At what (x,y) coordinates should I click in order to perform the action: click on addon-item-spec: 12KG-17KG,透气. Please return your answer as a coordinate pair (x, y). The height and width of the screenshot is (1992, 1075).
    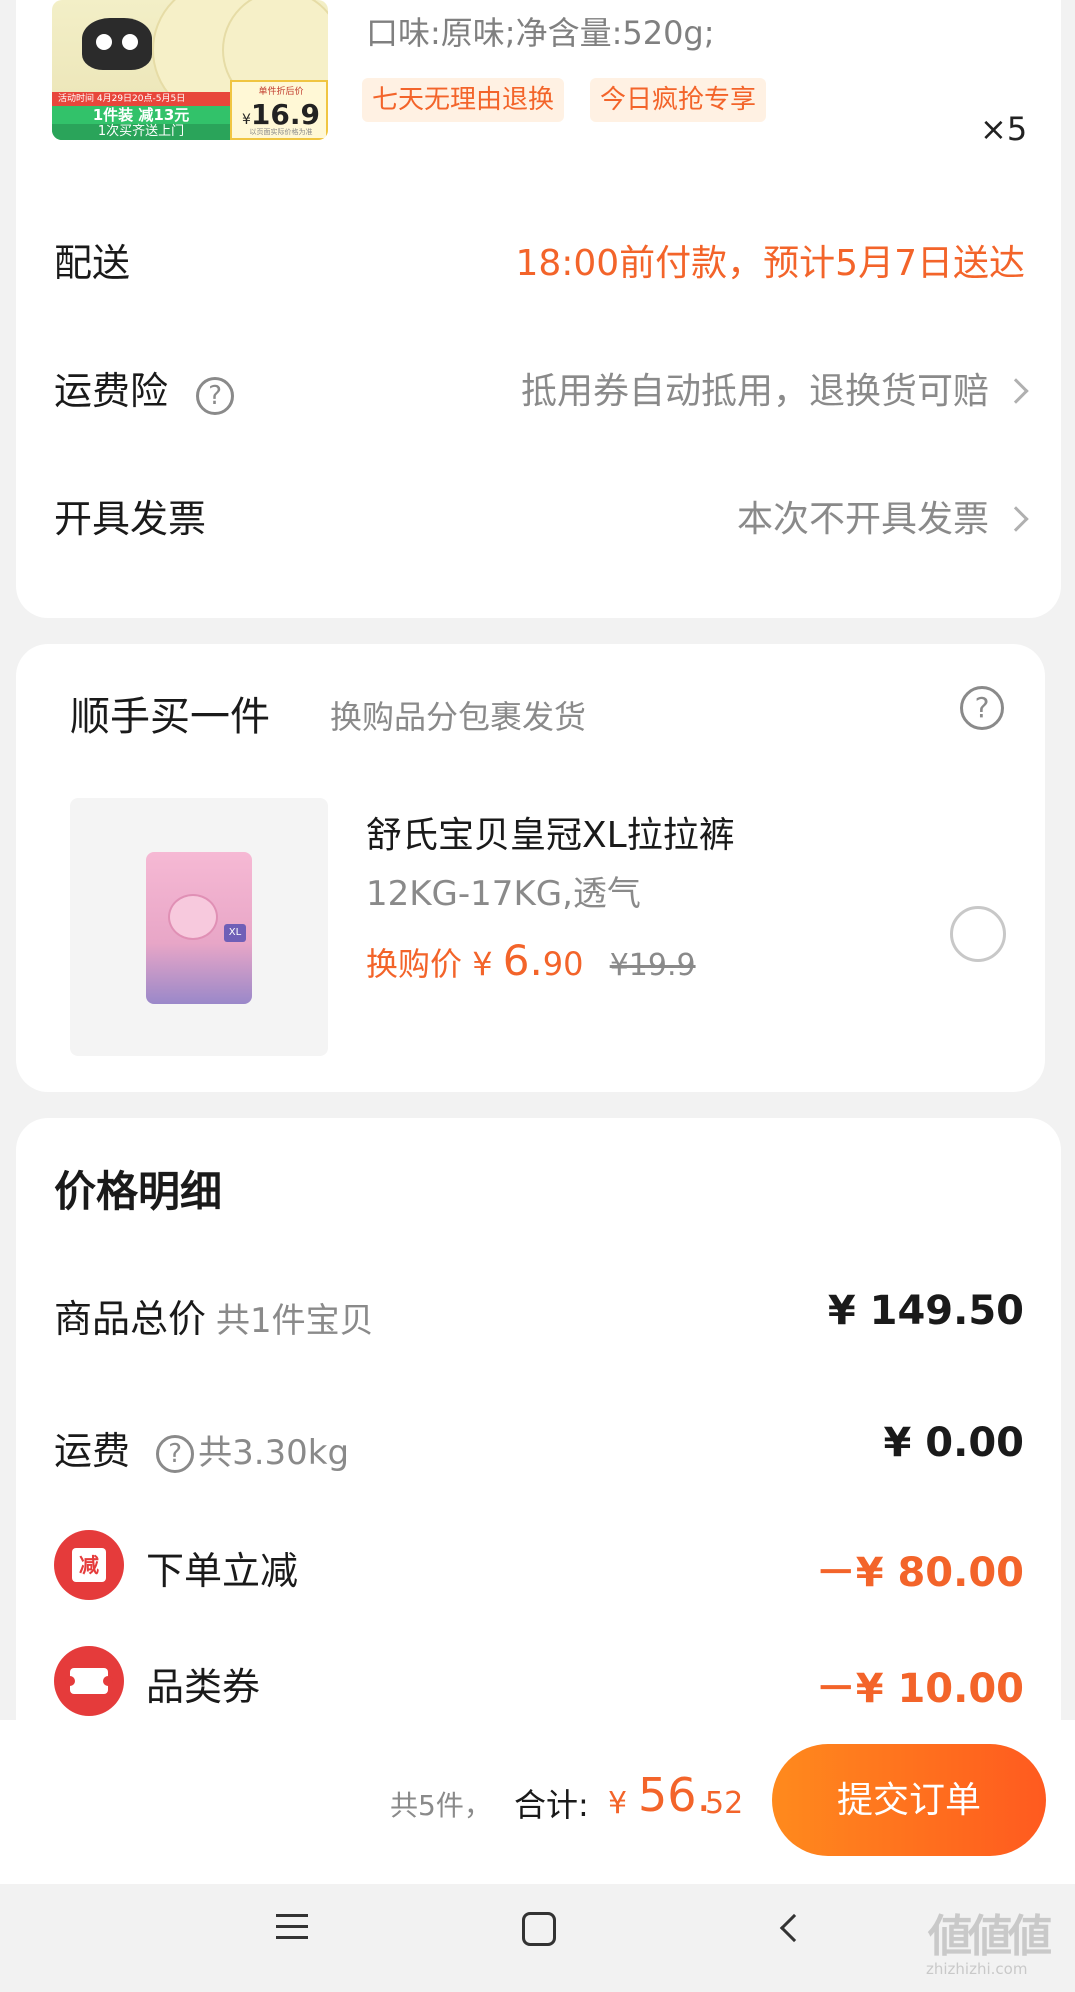
    Looking at the image, I should click on (503, 894).